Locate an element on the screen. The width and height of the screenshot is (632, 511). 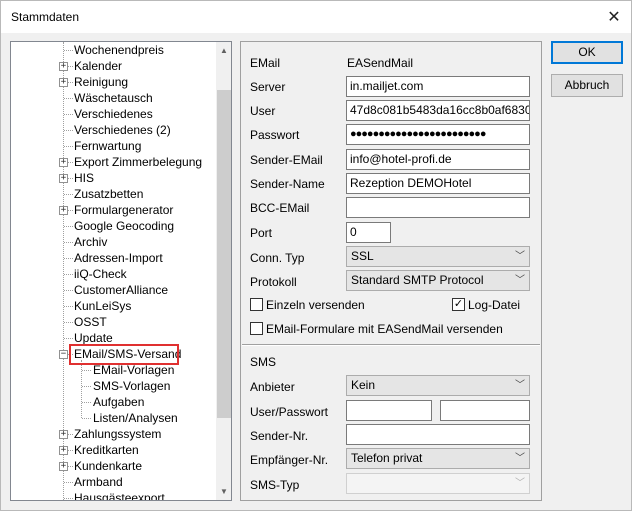
tree-item: SMS-Vorlagen is located at coordinates (113, 386).